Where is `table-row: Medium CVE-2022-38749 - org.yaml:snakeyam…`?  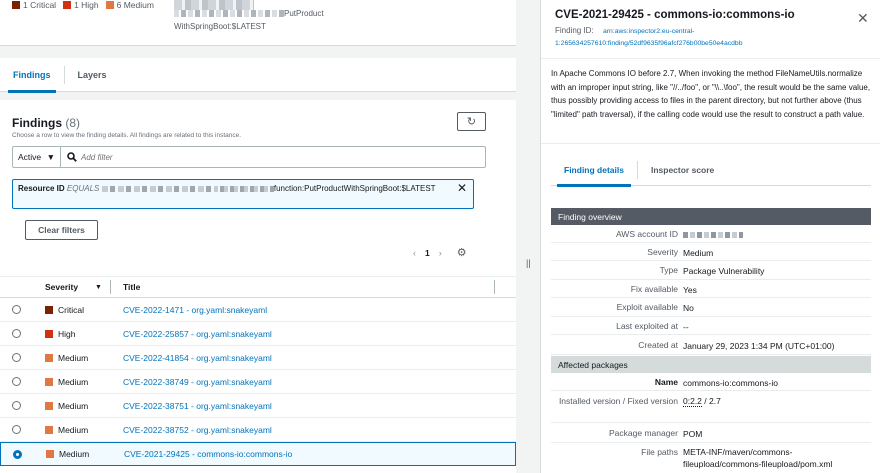
table-row: Medium CVE-2022-38749 - org.yaml:snakeyam… is located at coordinates (258, 382).